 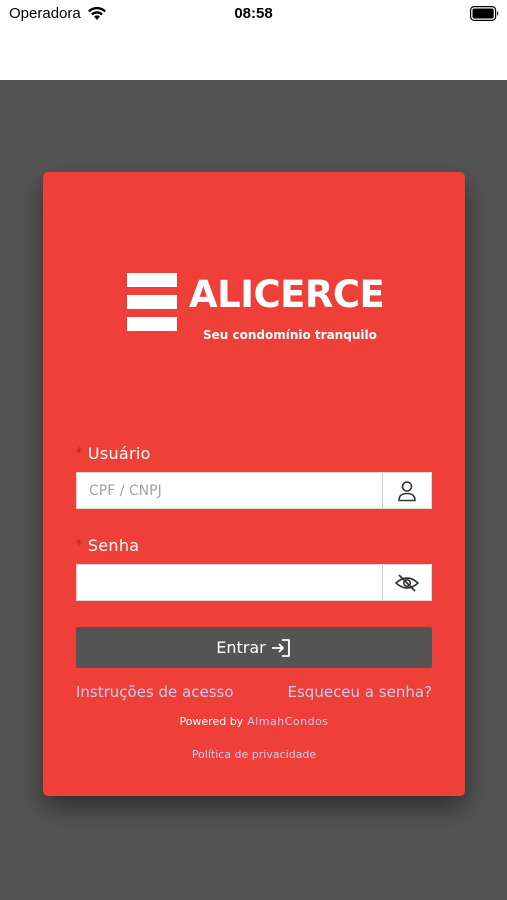 I want to click on battery-icon, so click(x=484, y=13).